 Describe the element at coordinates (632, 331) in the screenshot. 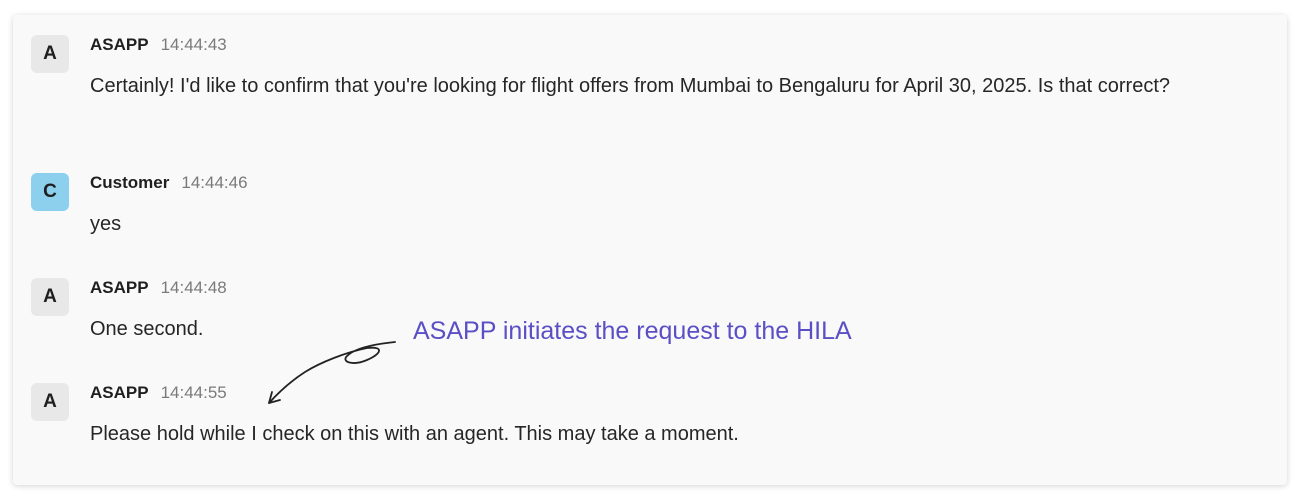

I see `annotation-callout: ASAPP initiates the request to the HILA` at that location.